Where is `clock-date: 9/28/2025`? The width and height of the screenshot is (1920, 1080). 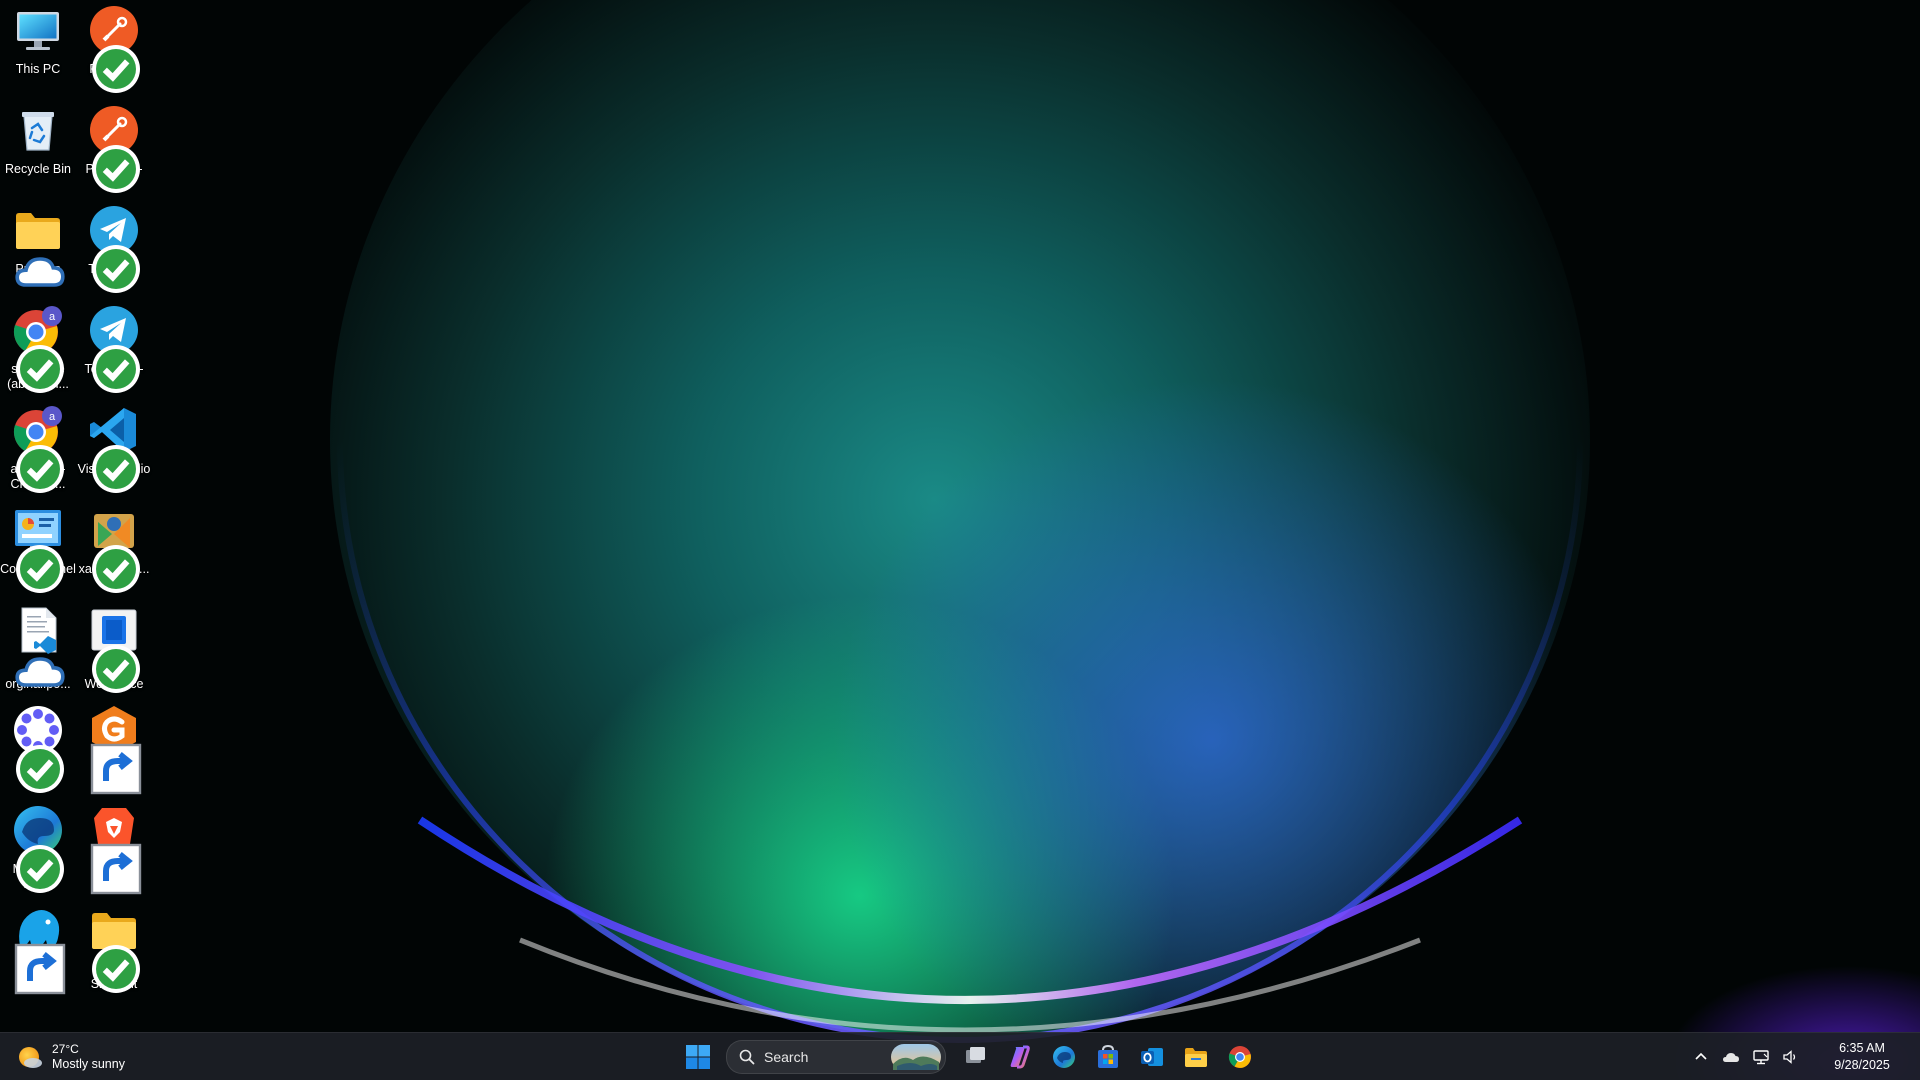 clock-date: 9/28/2025 is located at coordinates (1862, 1065).